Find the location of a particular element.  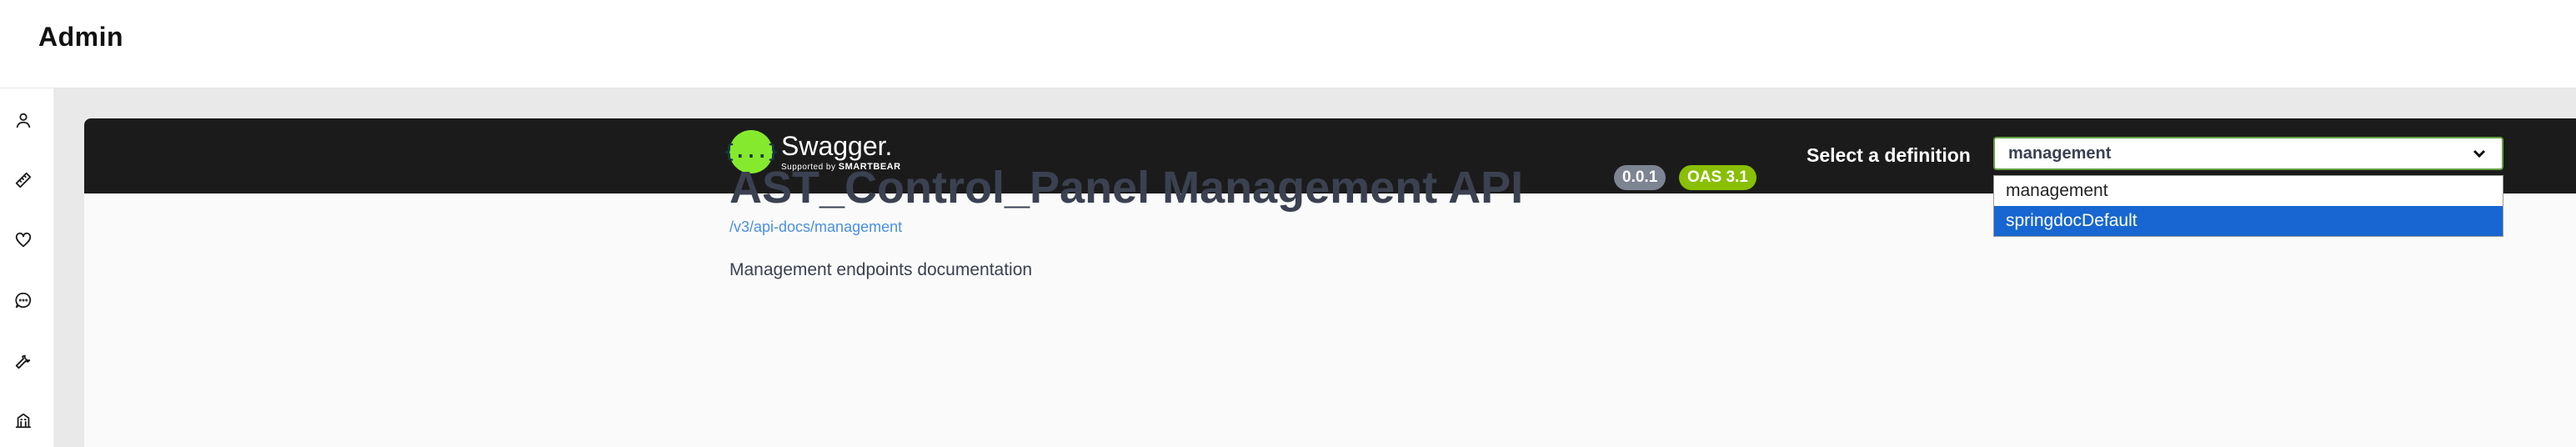

version-badge: 0.0.1 is located at coordinates (1640, 177).